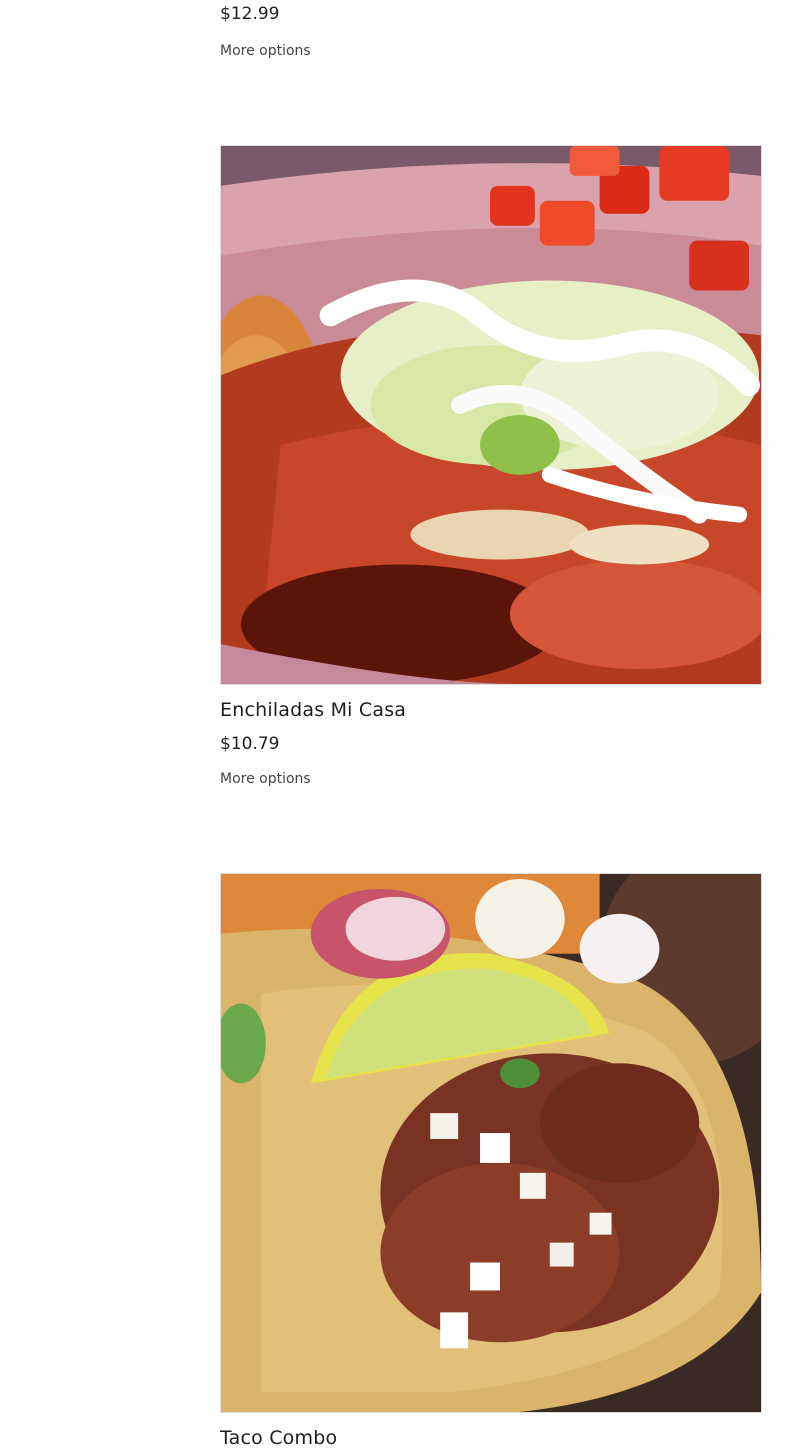  What do you see at coordinates (250, 744) in the screenshot?
I see `item-price: $10.79` at bounding box center [250, 744].